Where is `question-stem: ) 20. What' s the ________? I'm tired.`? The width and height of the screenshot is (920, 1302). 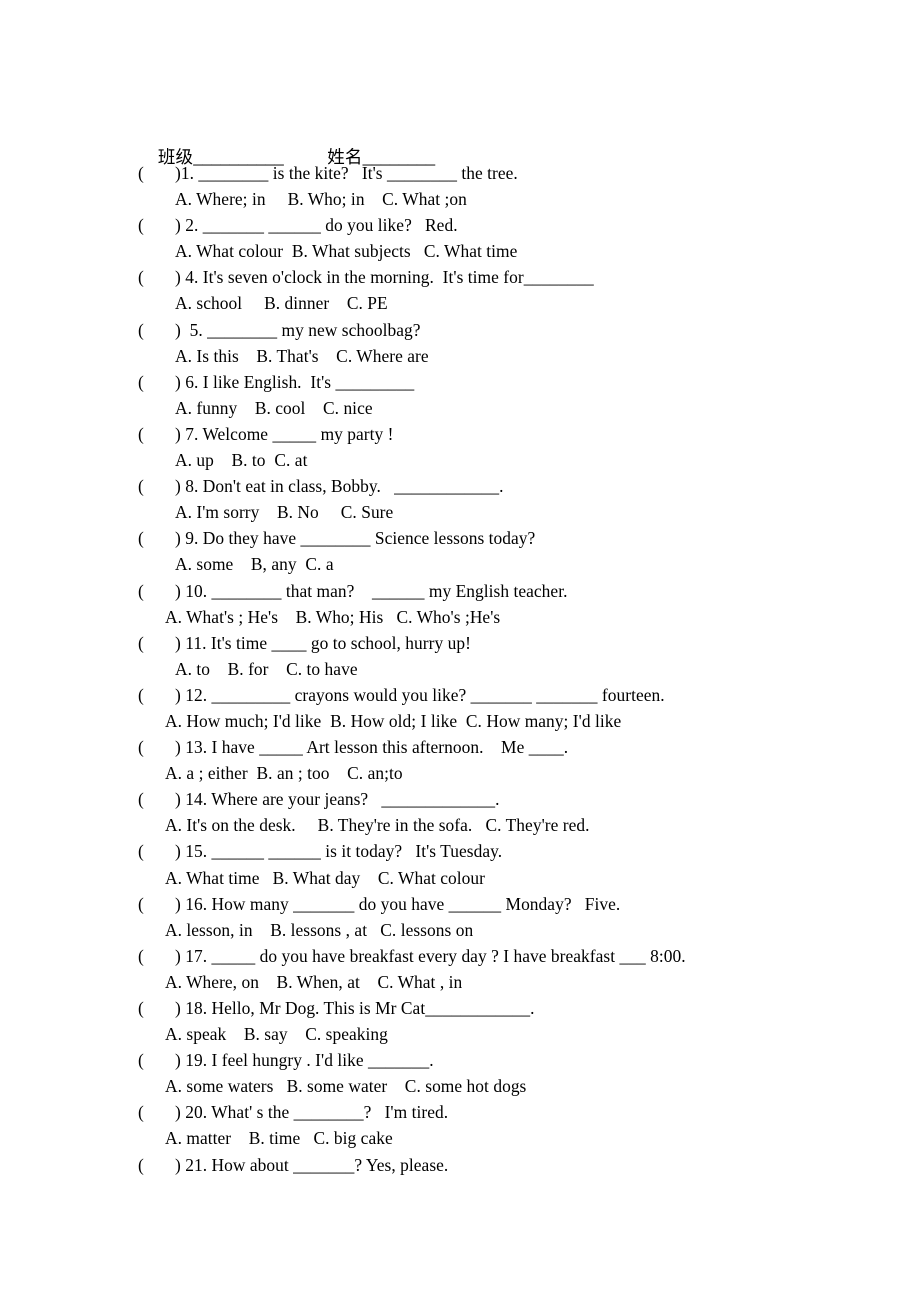 question-stem: ) 20. What' s the ________? I'm tired. is located at coordinates (312, 1112).